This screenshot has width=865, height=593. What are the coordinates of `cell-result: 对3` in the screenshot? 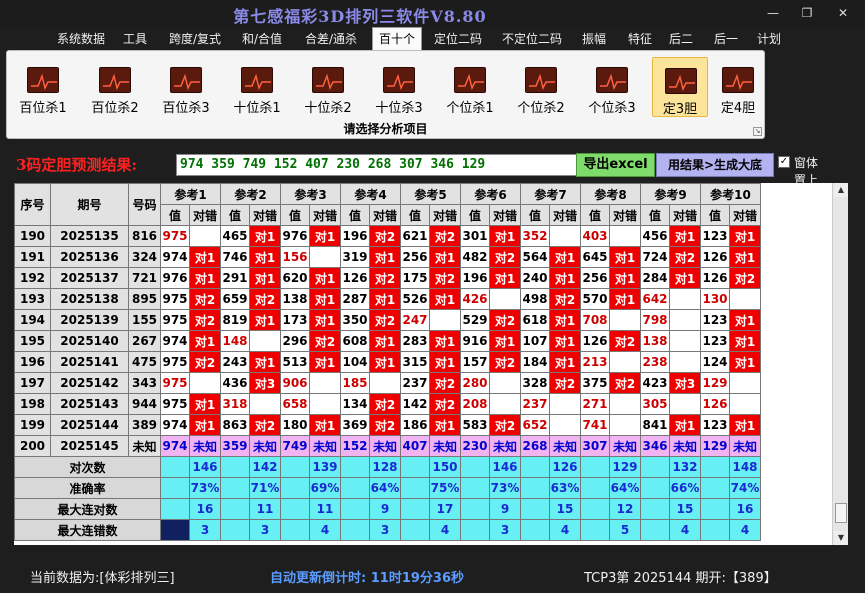 It's located at (685, 383).